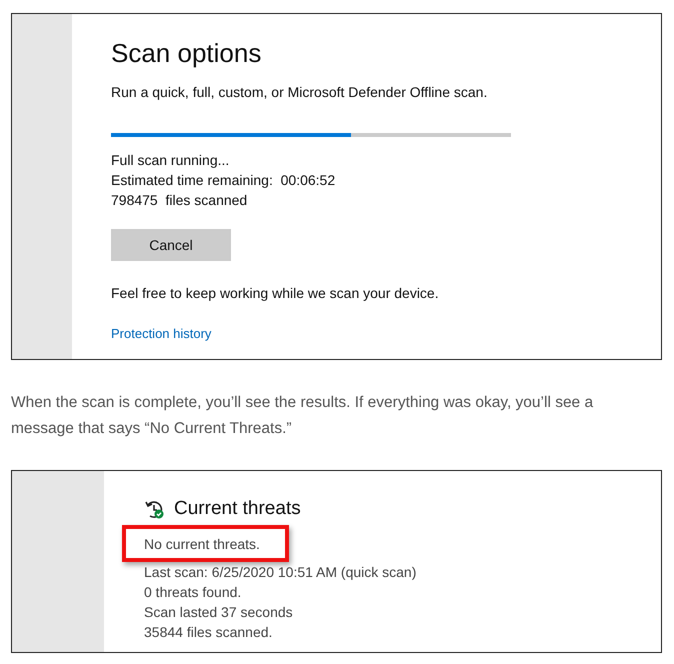 The height and width of the screenshot is (664, 674). I want to click on scan-detail-text: 0 threats found., so click(193, 592).